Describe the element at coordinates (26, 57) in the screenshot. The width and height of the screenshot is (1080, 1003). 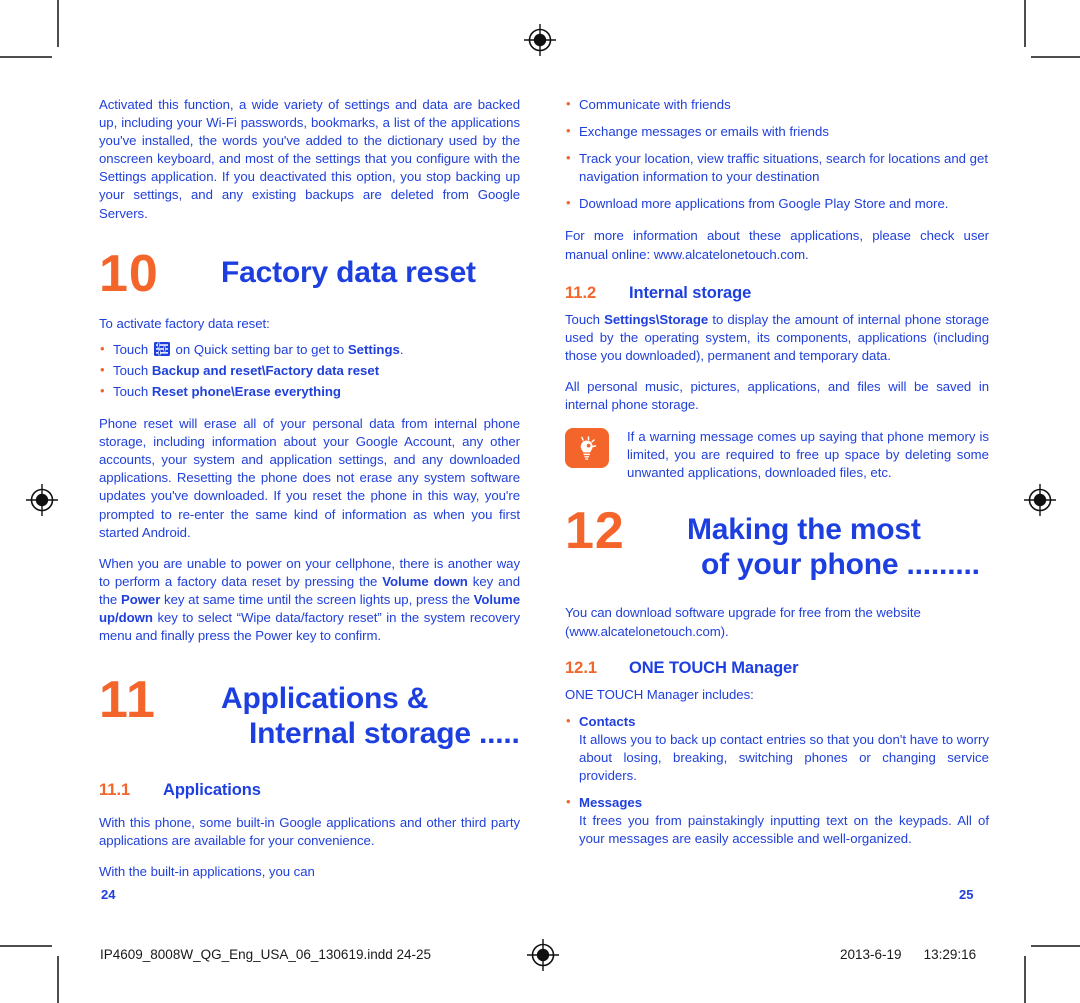
I see `crop-mark-top-left-horizontal` at that location.